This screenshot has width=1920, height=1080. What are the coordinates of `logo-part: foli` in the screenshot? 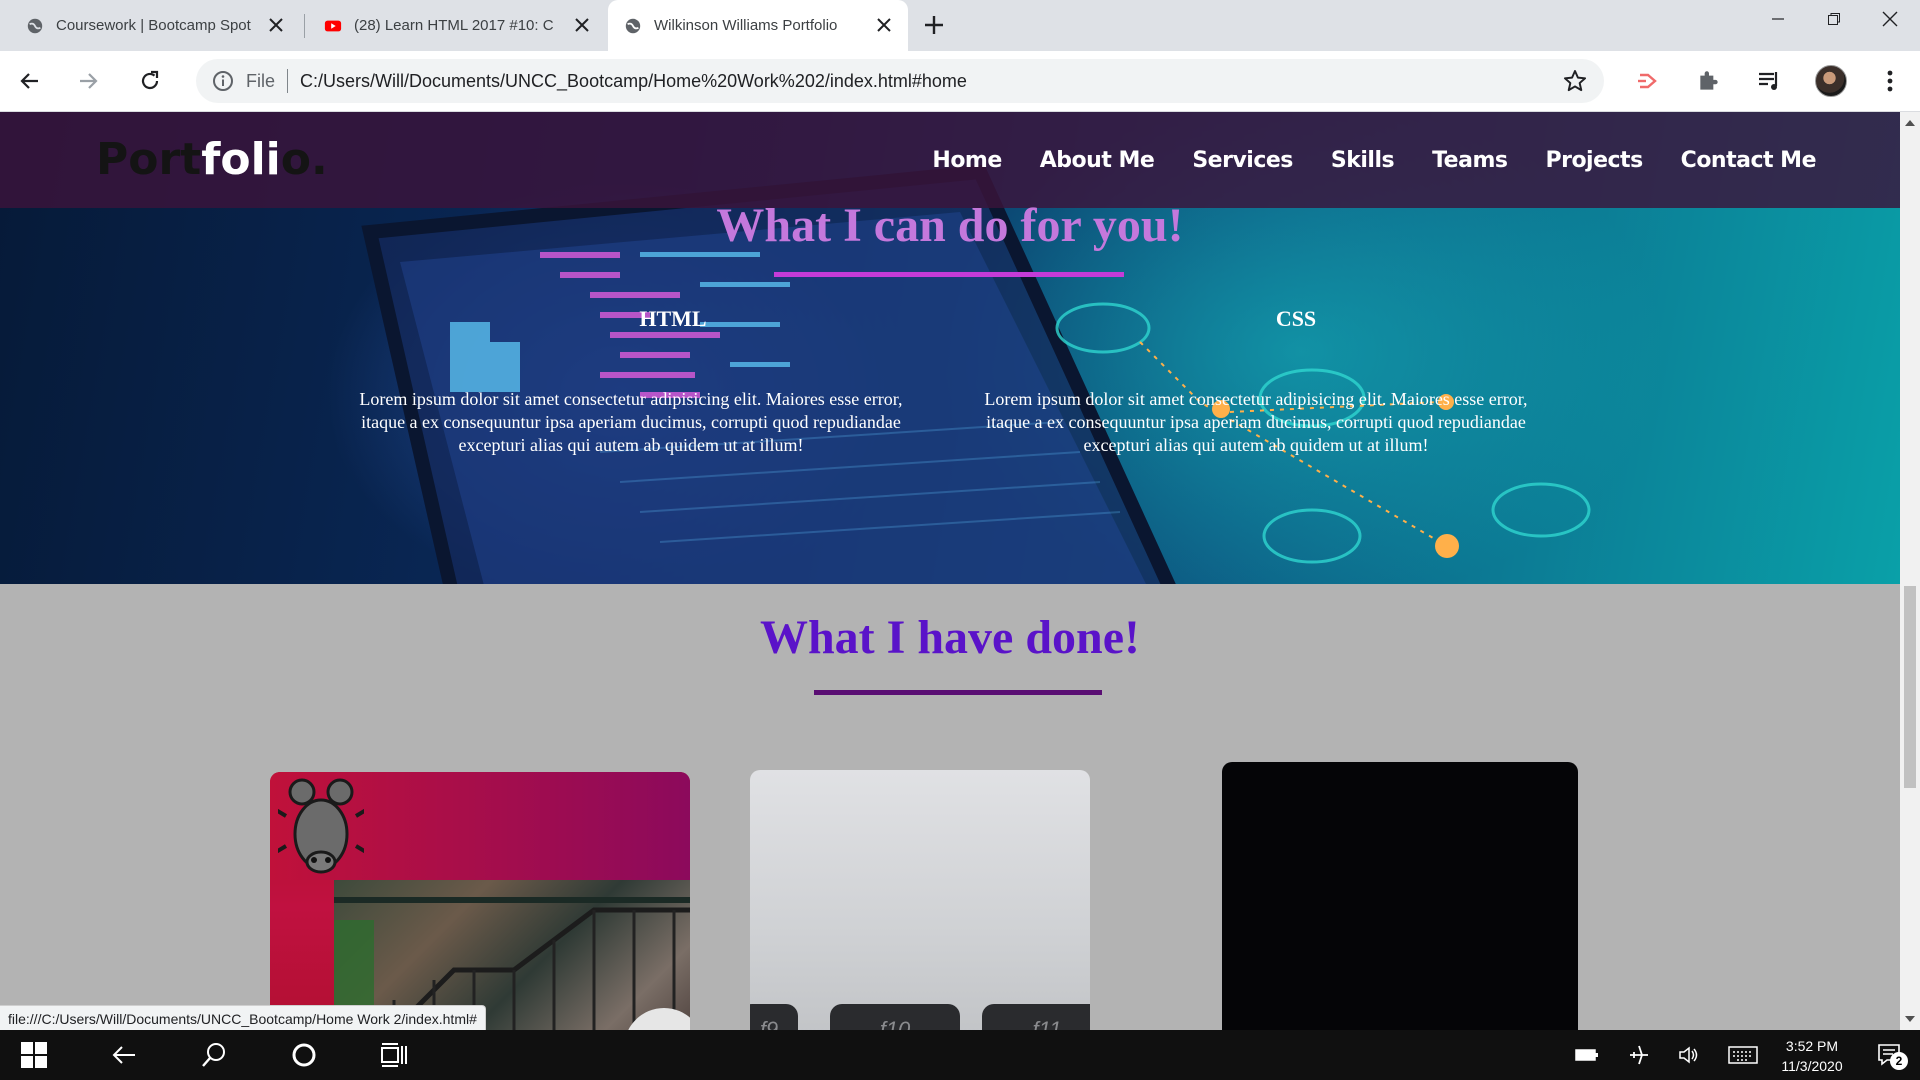 It's located at (241, 159).